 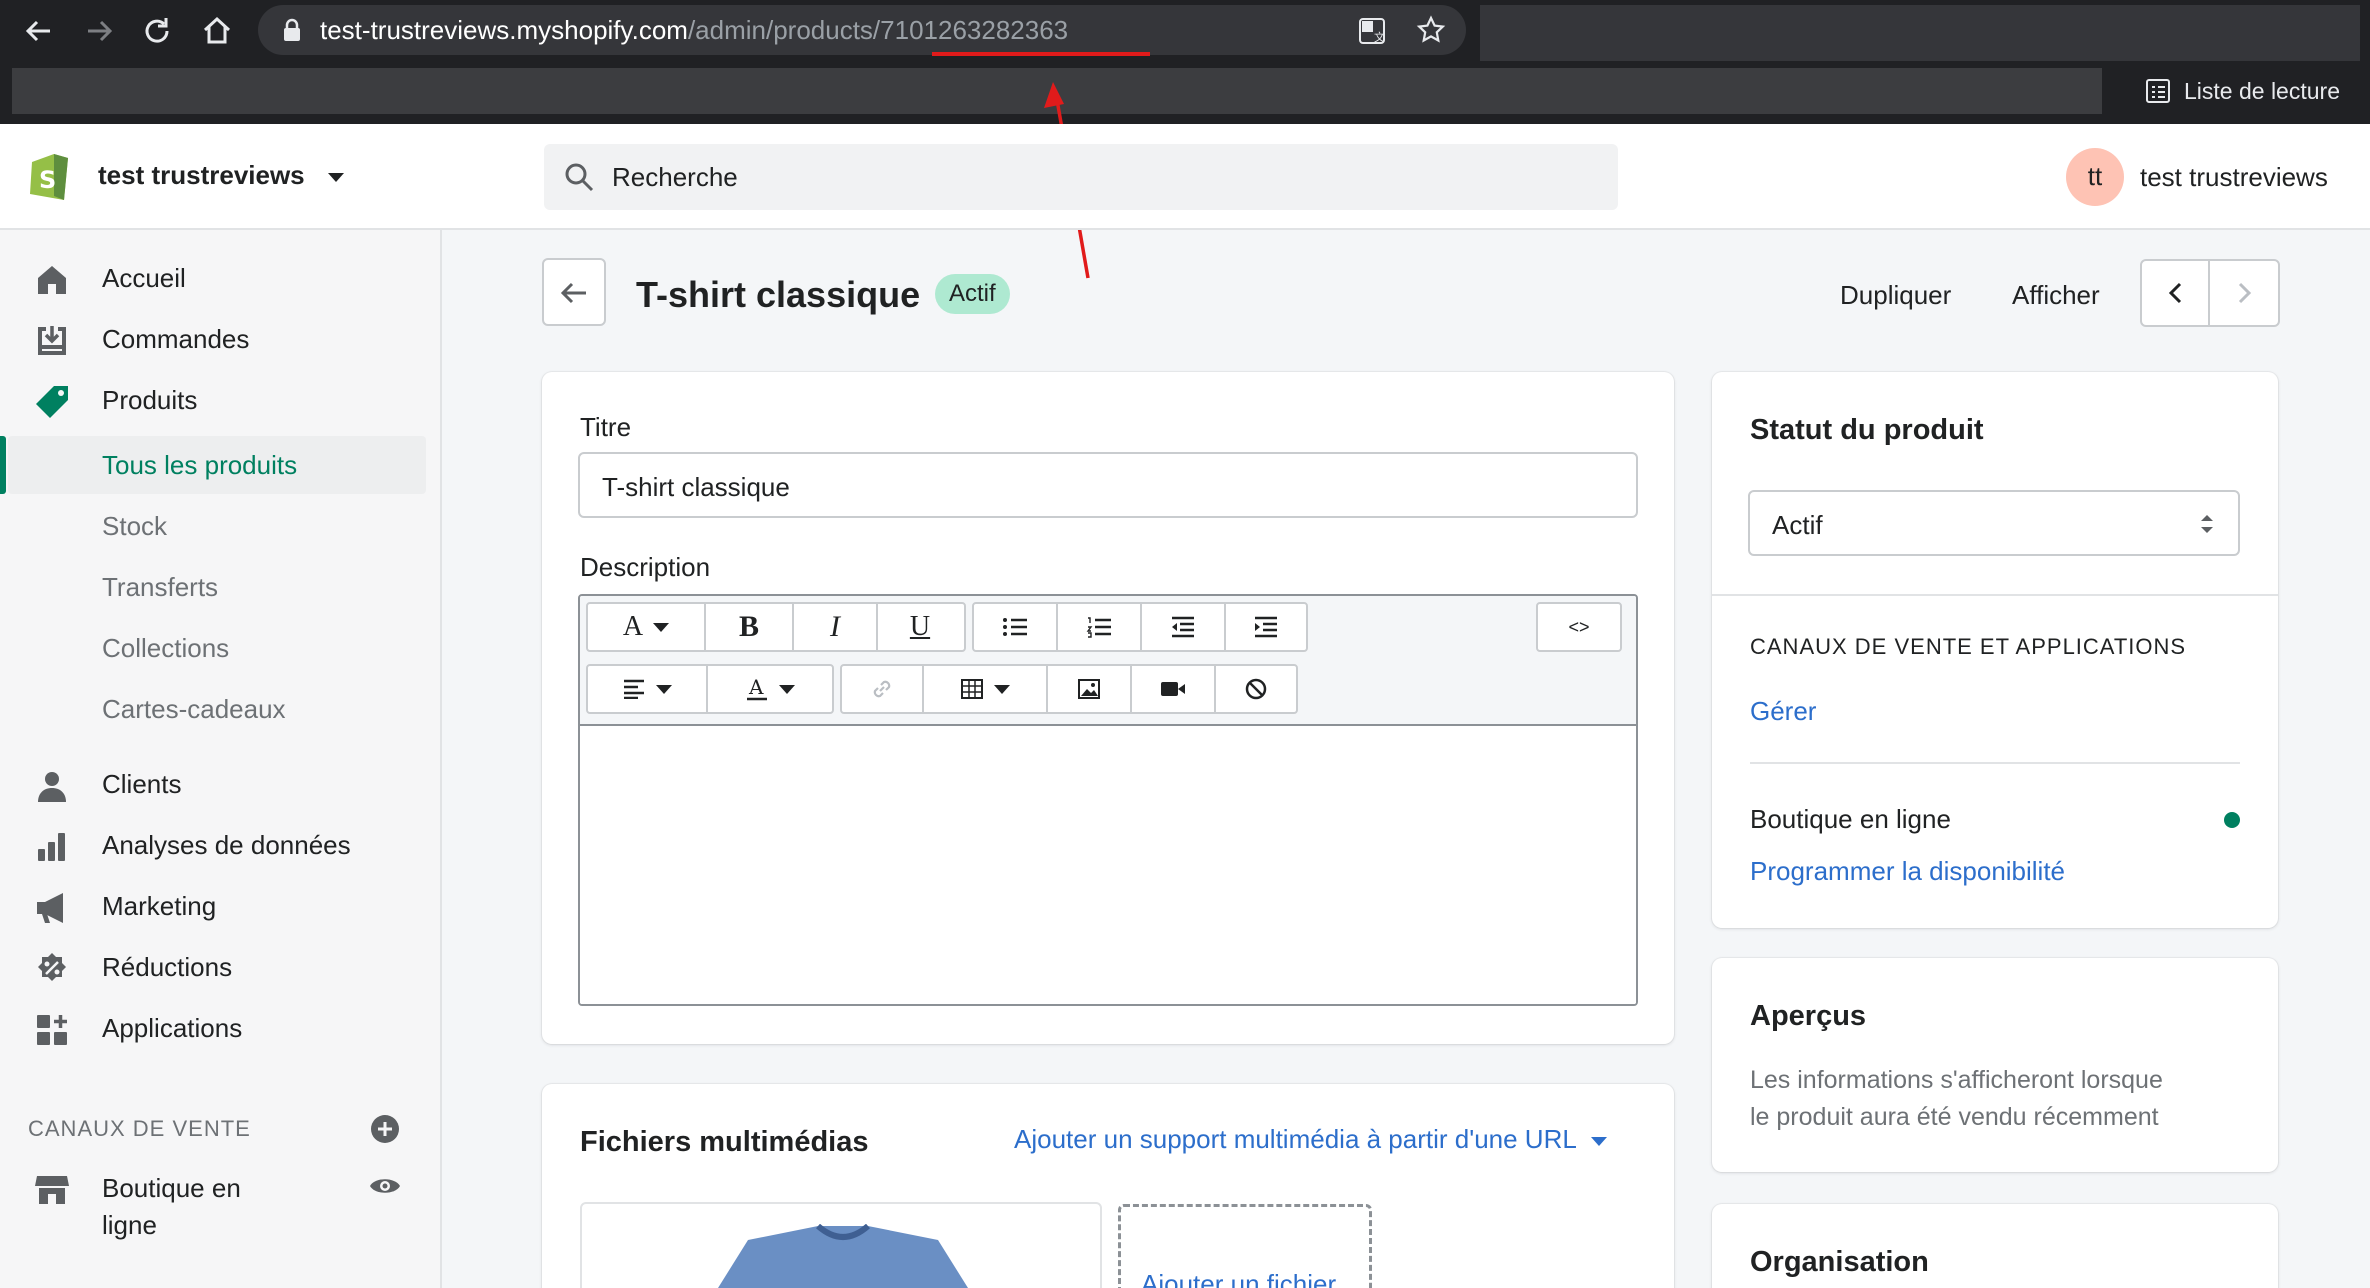 I want to click on sidebar-item-collections: Collections, so click(x=221, y=648).